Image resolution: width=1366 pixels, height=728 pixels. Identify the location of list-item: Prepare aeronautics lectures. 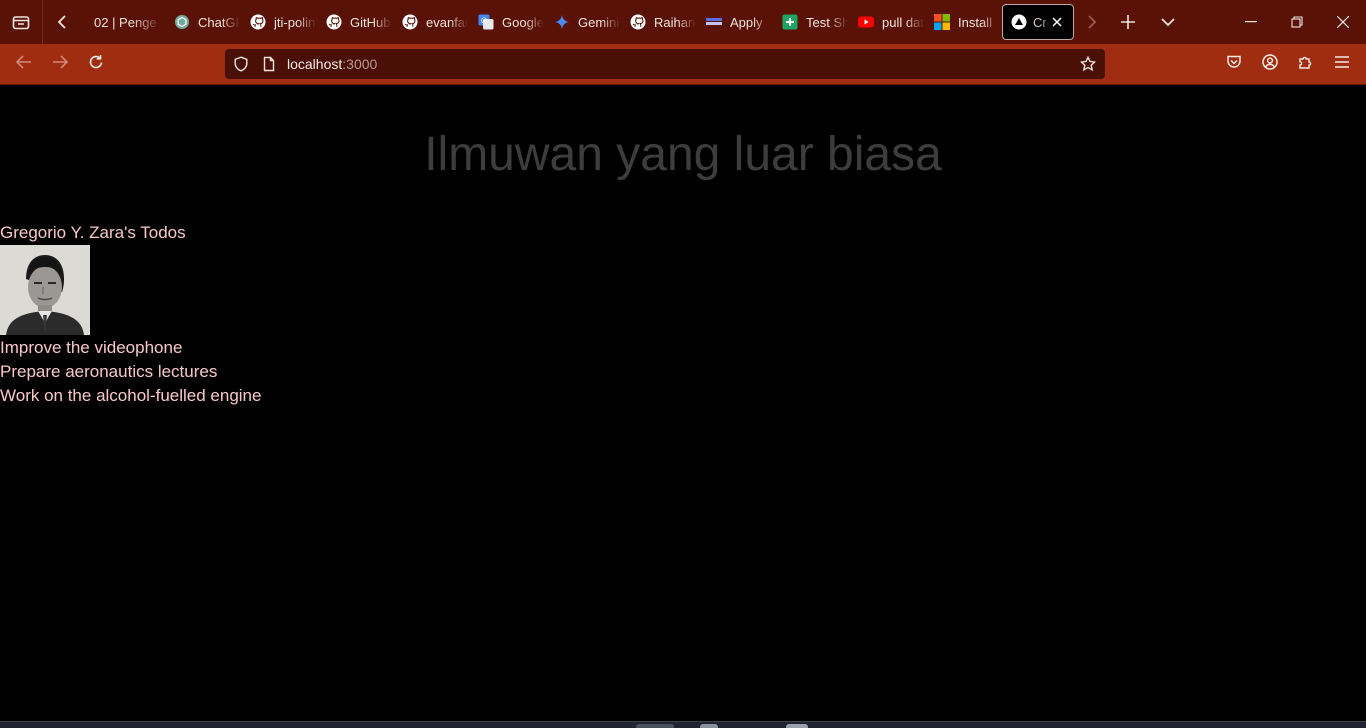
(109, 371).